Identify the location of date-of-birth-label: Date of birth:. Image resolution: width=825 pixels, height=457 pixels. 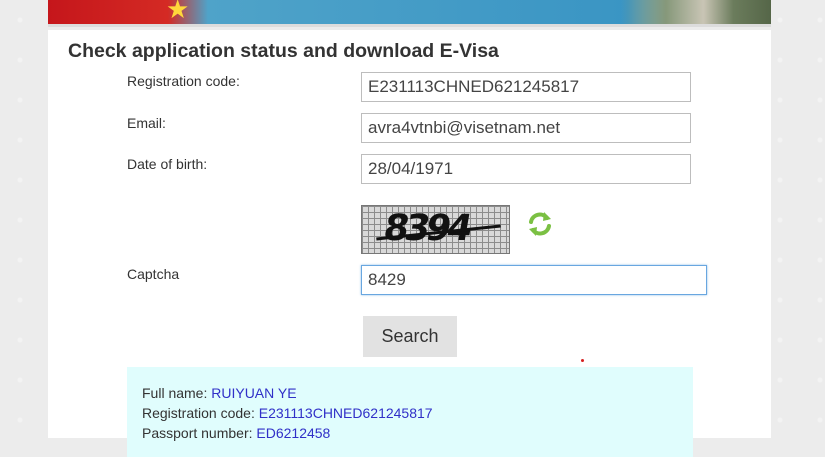
(167, 164).